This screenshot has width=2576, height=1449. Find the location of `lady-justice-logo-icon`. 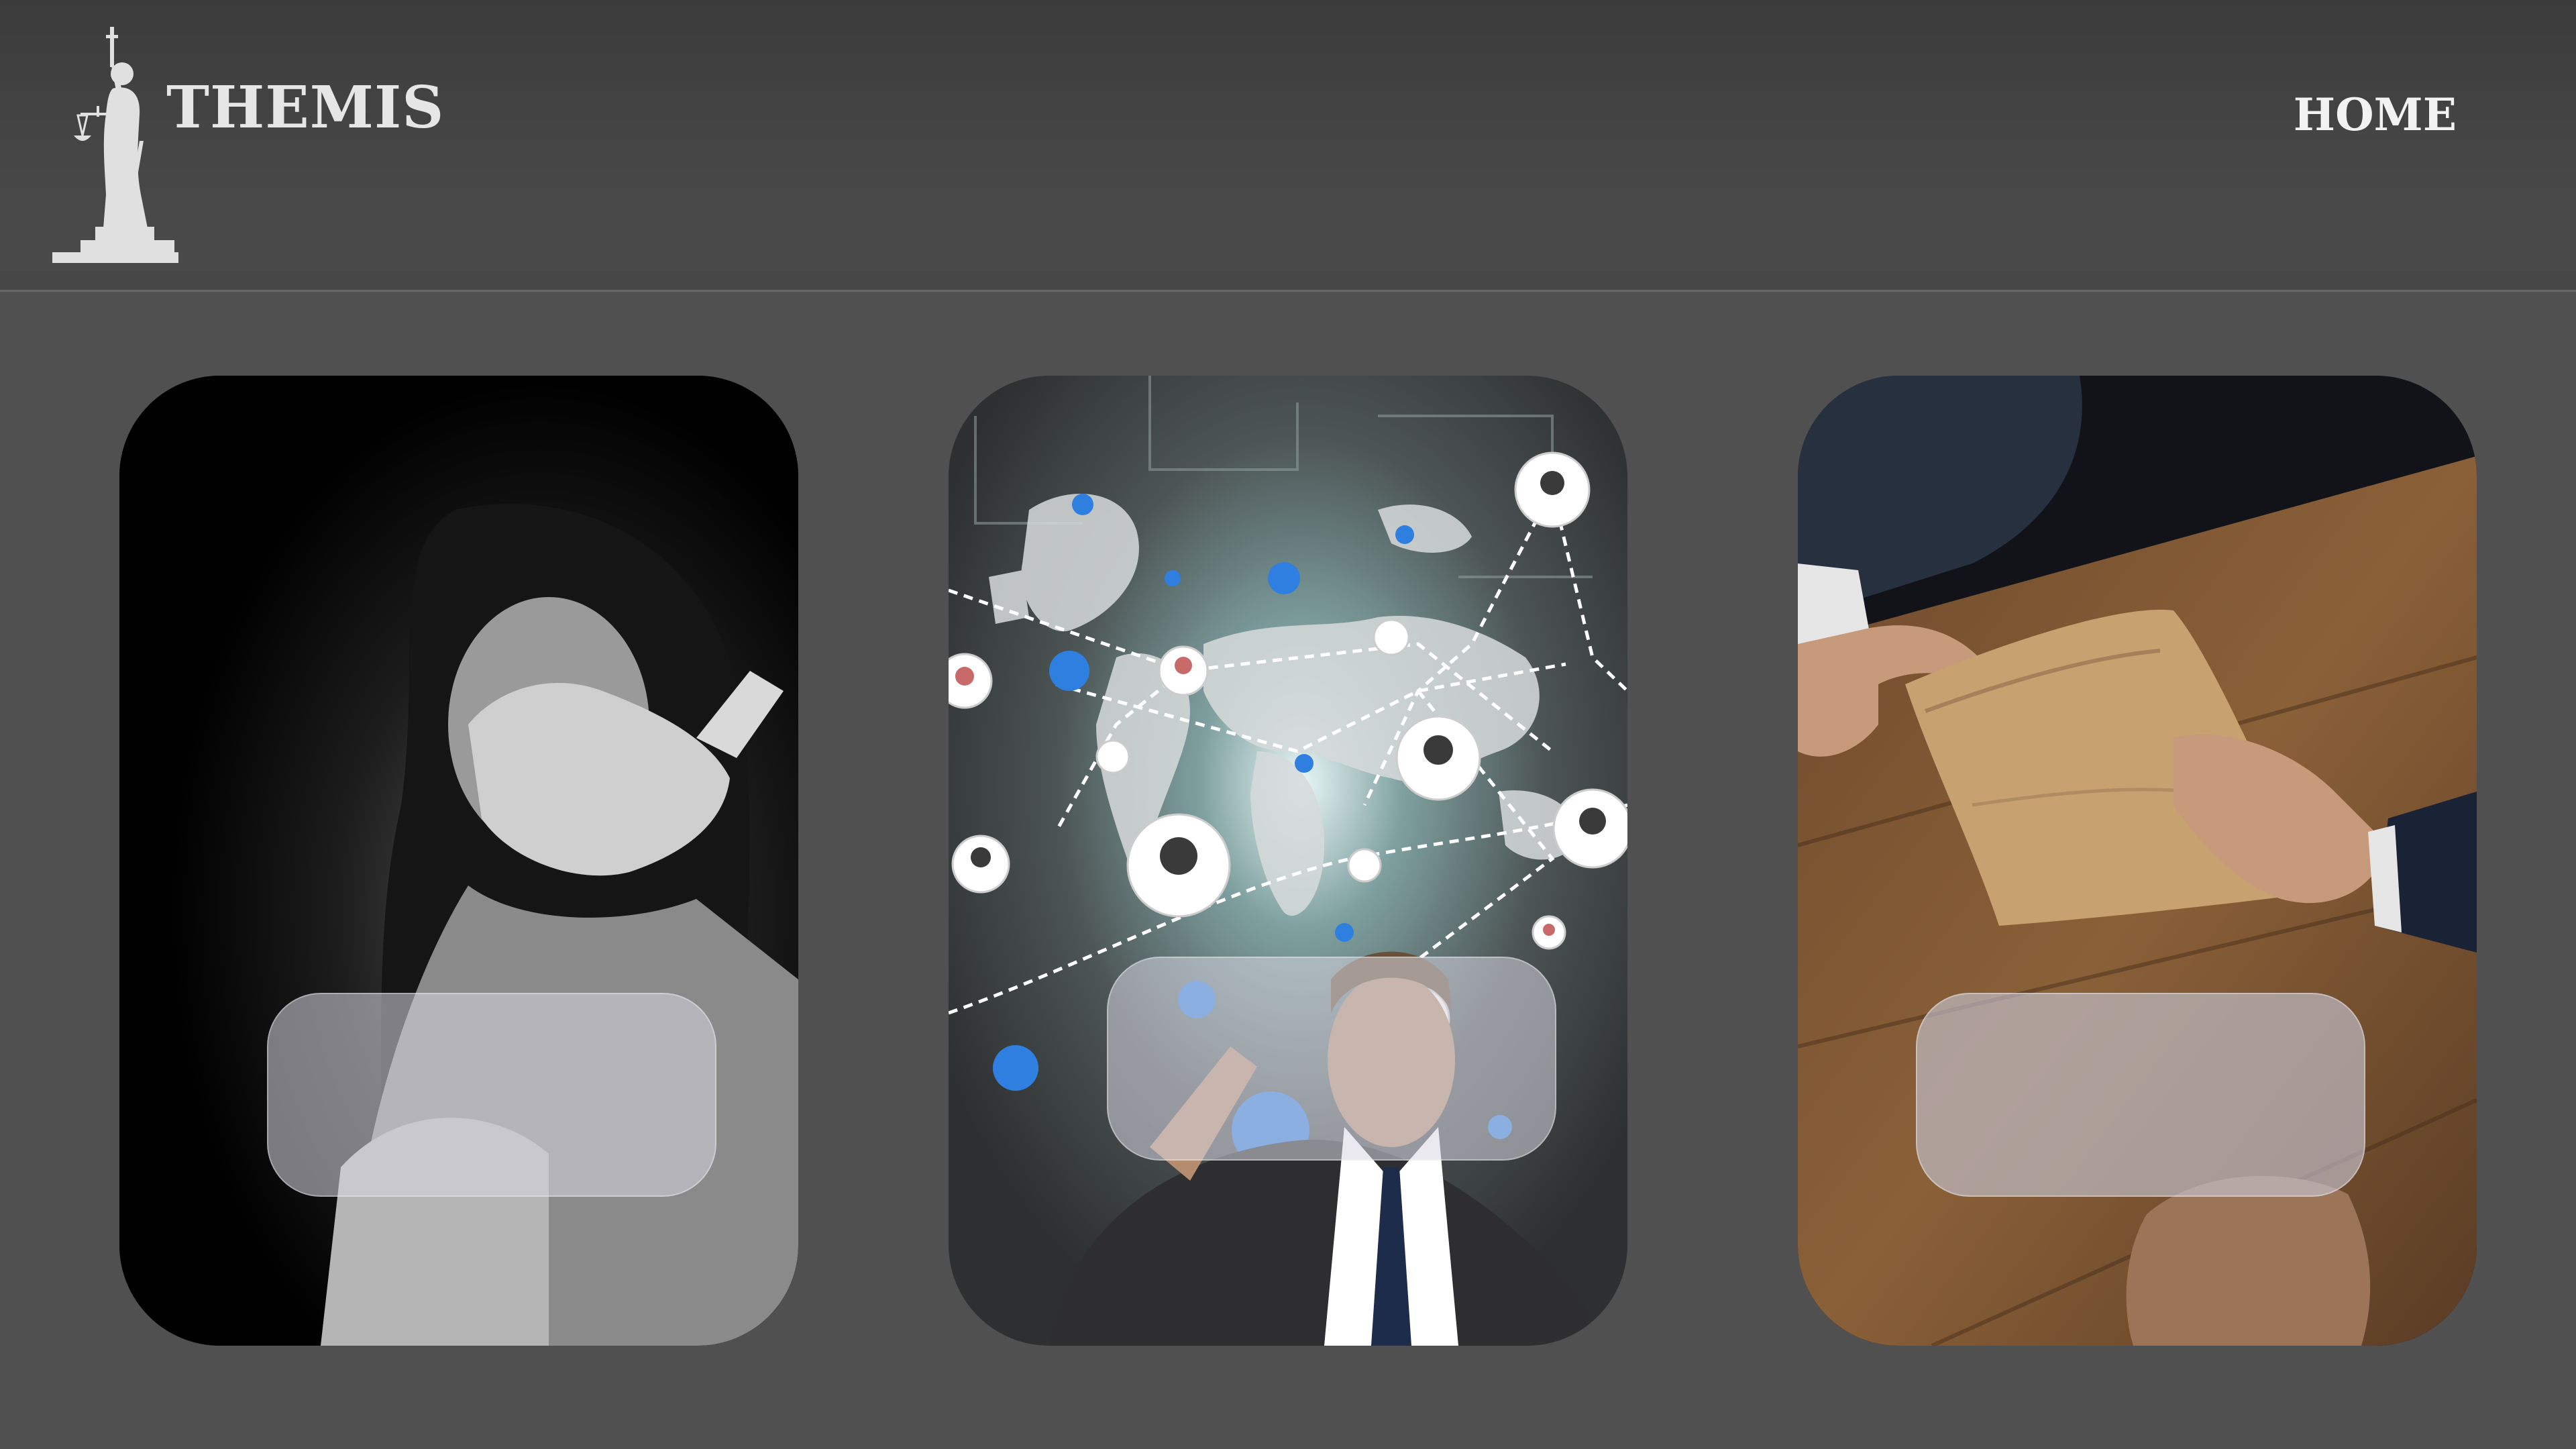

lady-justice-logo-icon is located at coordinates (114, 145).